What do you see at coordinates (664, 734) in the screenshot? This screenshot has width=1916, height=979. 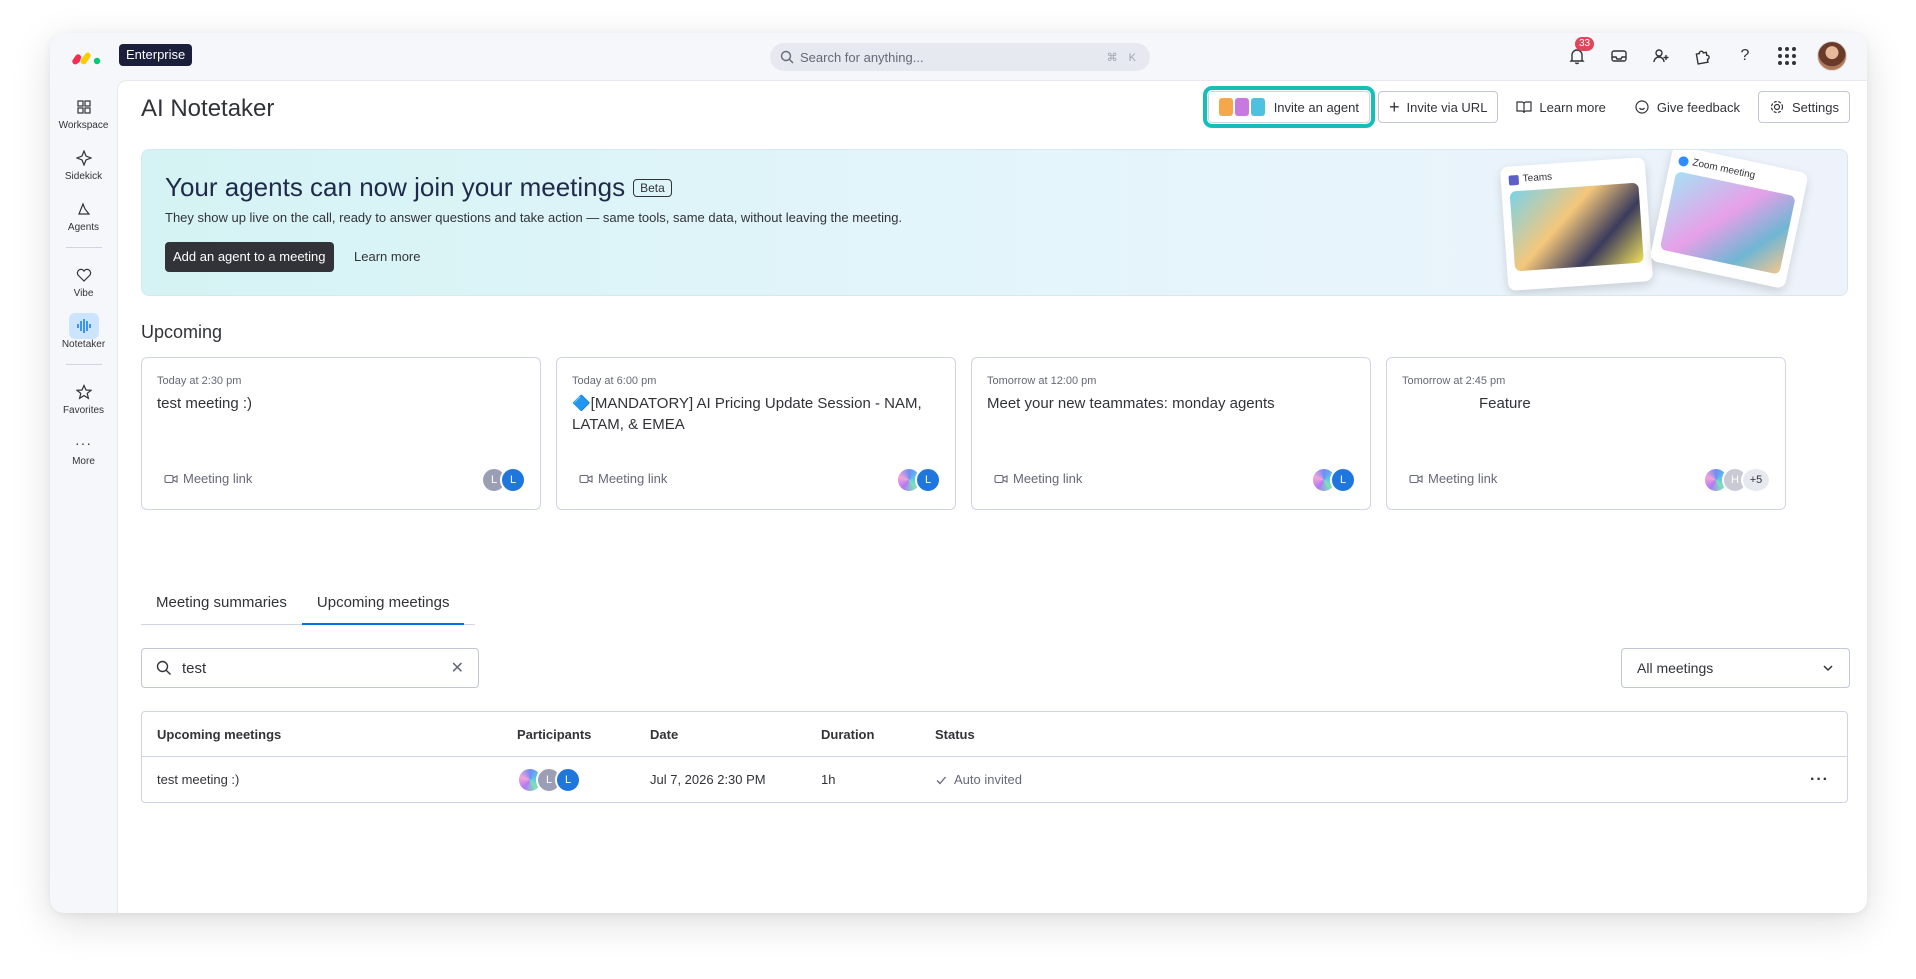 I see `col-header-date: Date` at bounding box center [664, 734].